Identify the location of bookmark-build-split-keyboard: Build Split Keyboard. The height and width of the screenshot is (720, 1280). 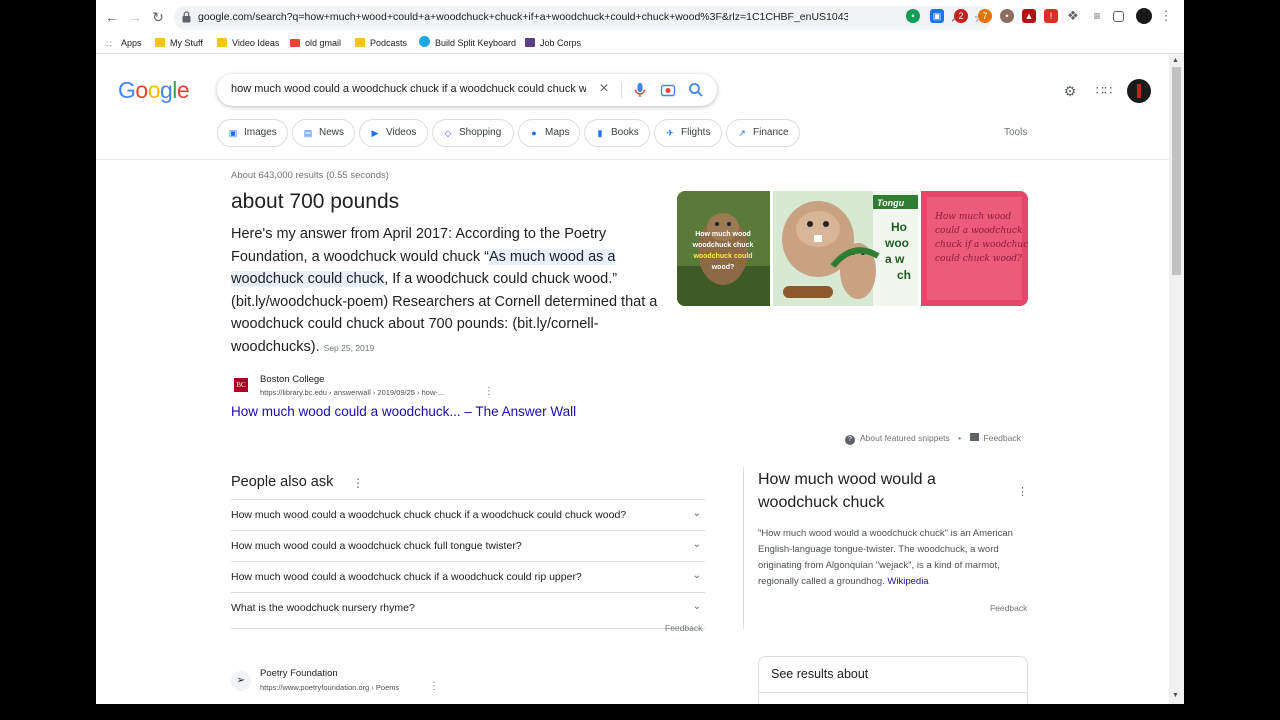
(467, 43).